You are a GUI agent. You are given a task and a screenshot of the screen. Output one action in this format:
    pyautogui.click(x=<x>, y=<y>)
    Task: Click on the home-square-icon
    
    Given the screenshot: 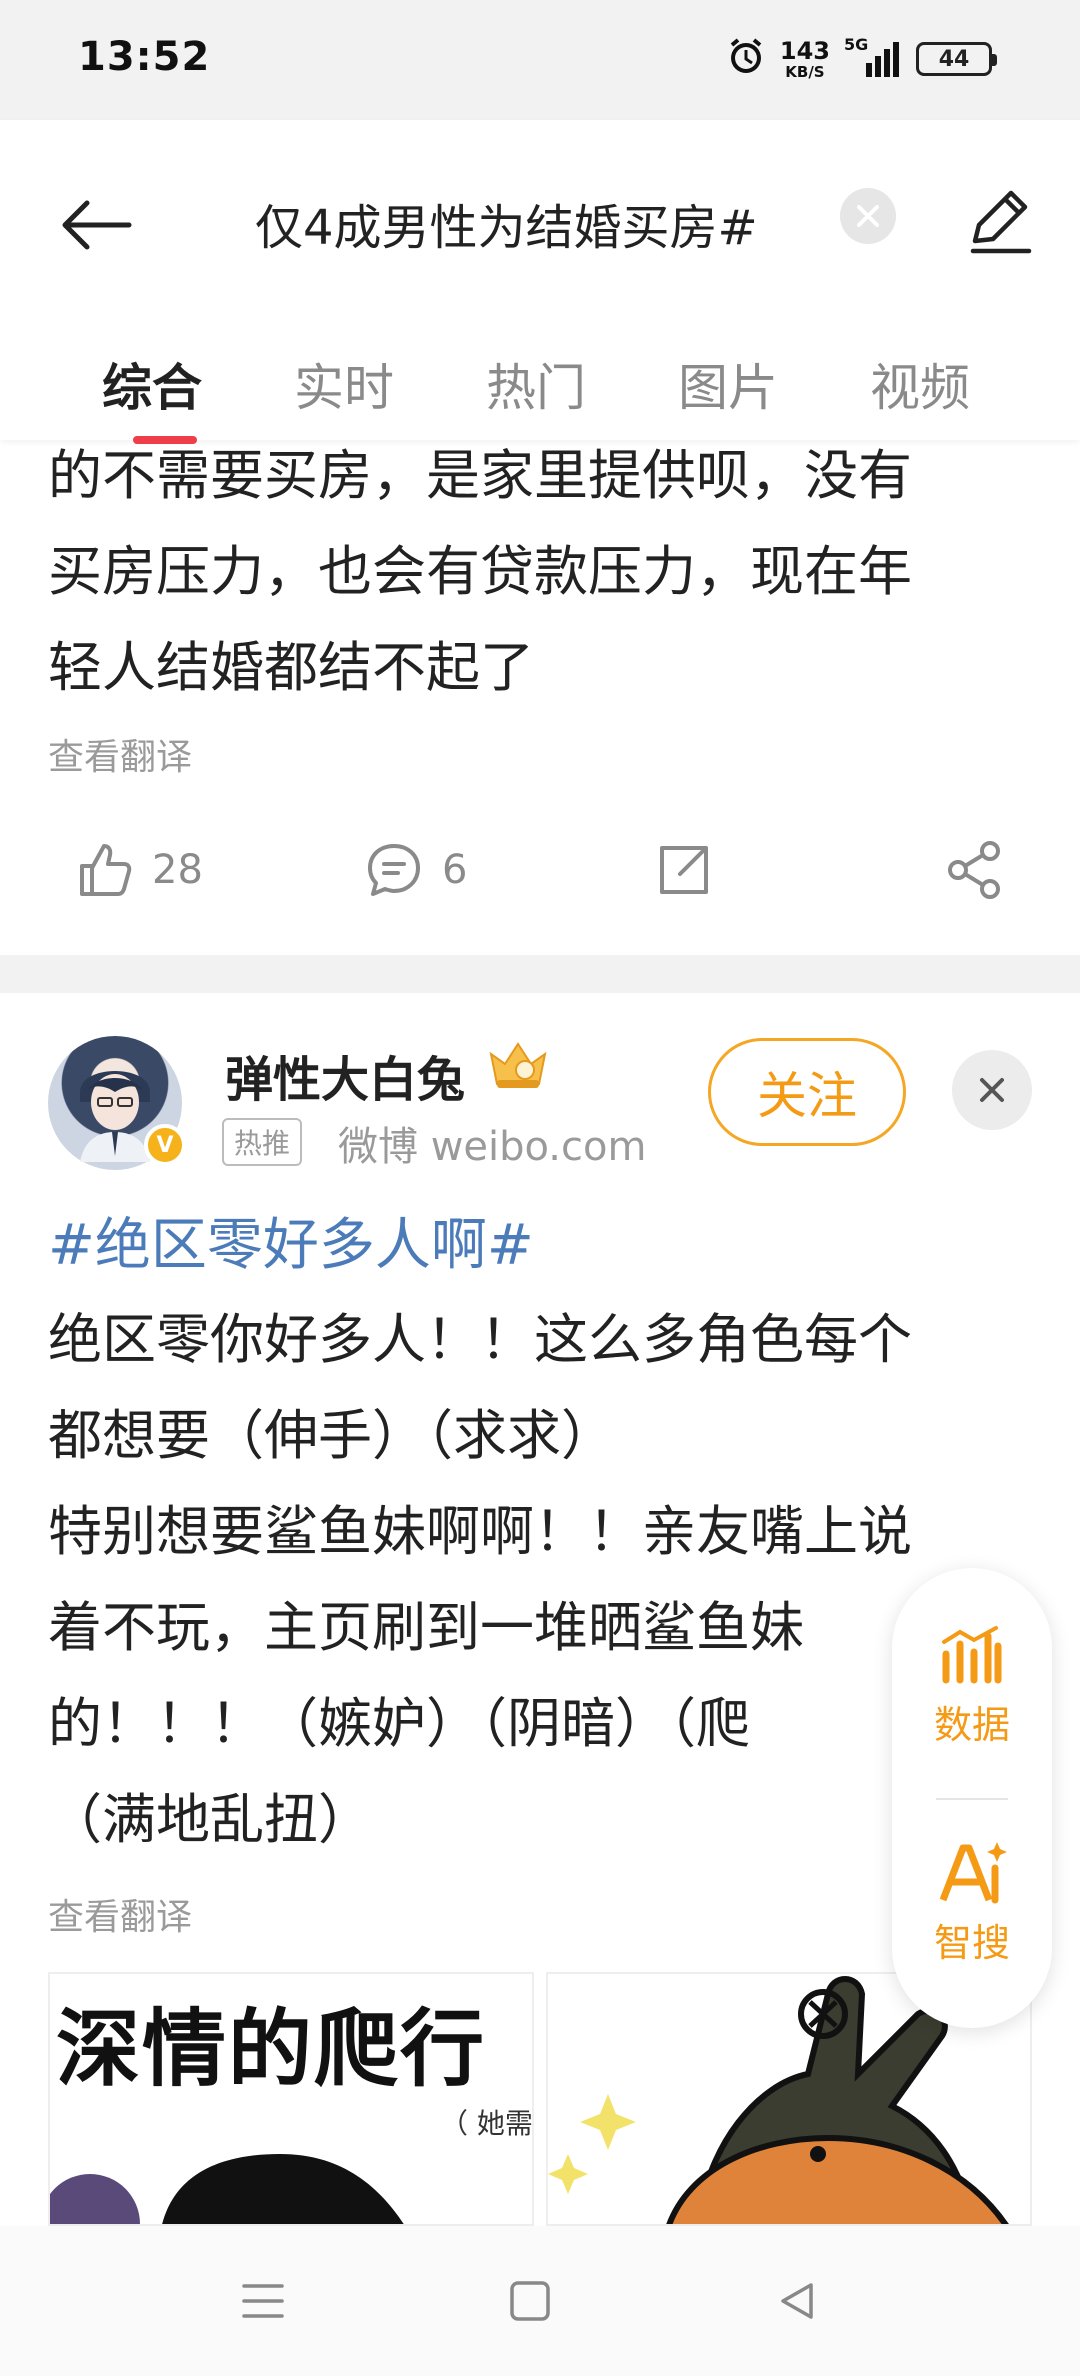 What is the action you would take?
    pyautogui.click(x=530, y=2301)
    